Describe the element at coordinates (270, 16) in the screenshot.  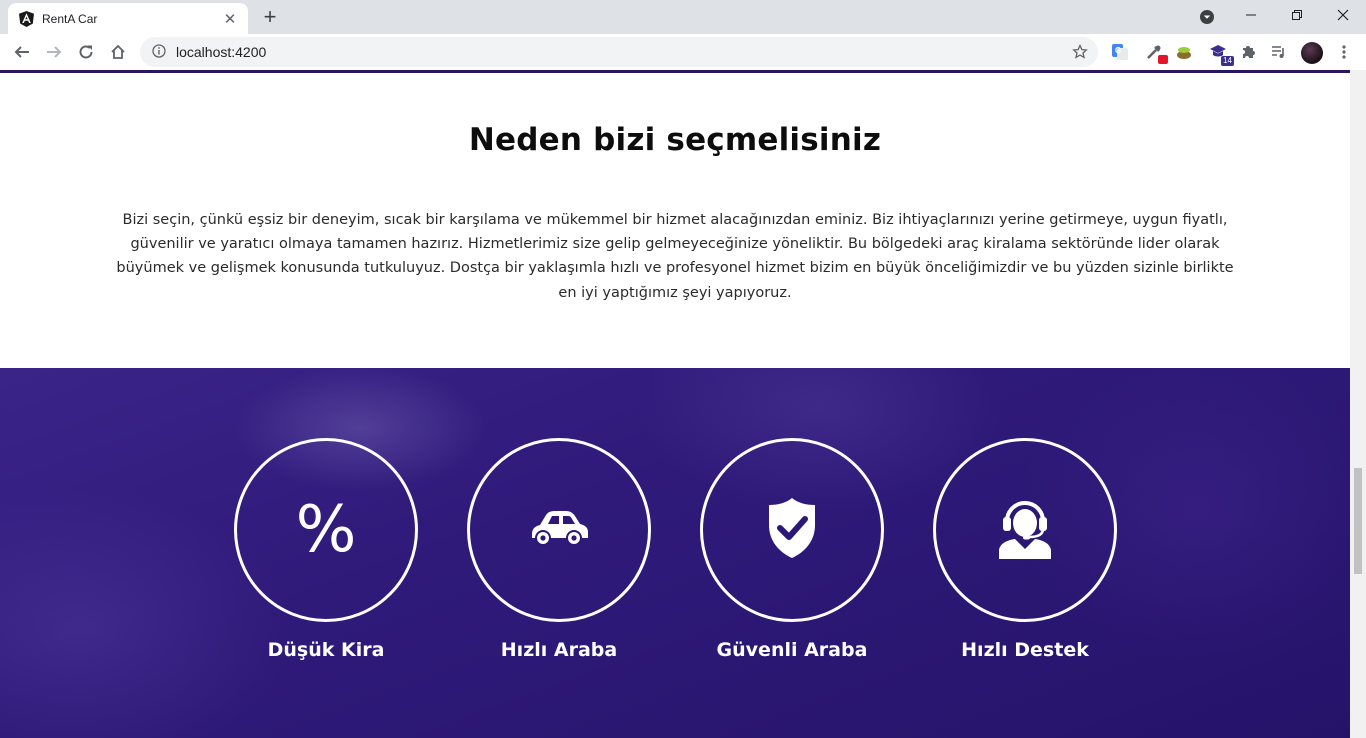
I see `new-tab-button: +` at that location.